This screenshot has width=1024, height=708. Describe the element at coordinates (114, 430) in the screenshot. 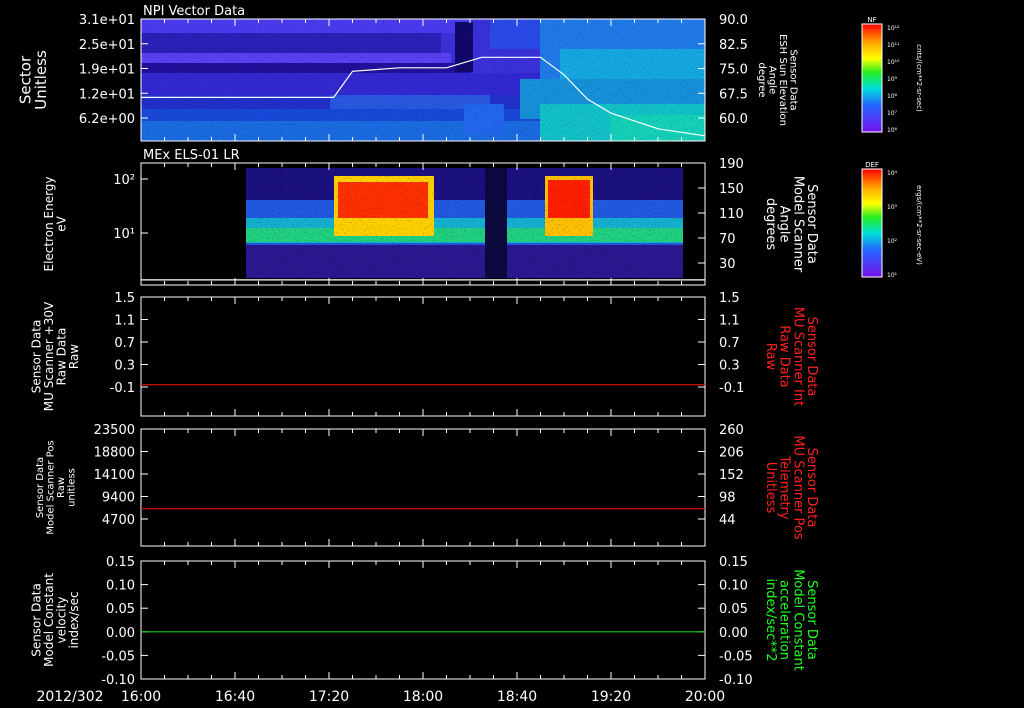

I see `y-tick-label: 23500` at that location.